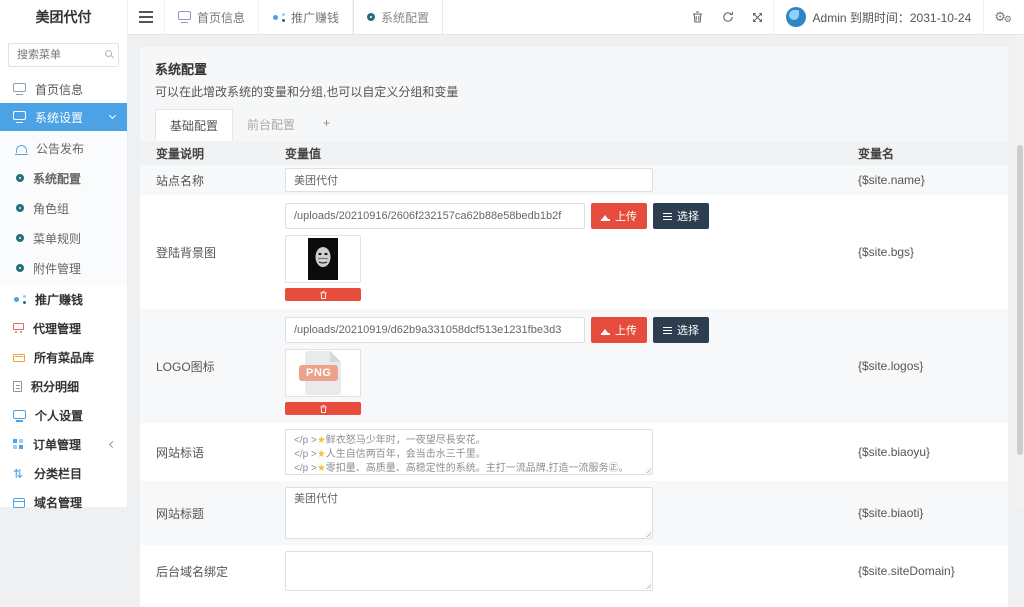  Describe the element at coordinates (878, 17) in the screenshot. I see `user-menu: Admin 到期时间：2031-10-24` at that location.